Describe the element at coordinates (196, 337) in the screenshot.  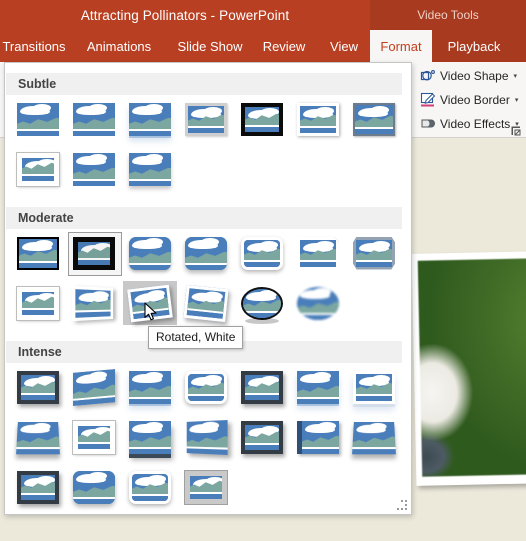
I see `style-tooltip: Rotated, White` at that location.